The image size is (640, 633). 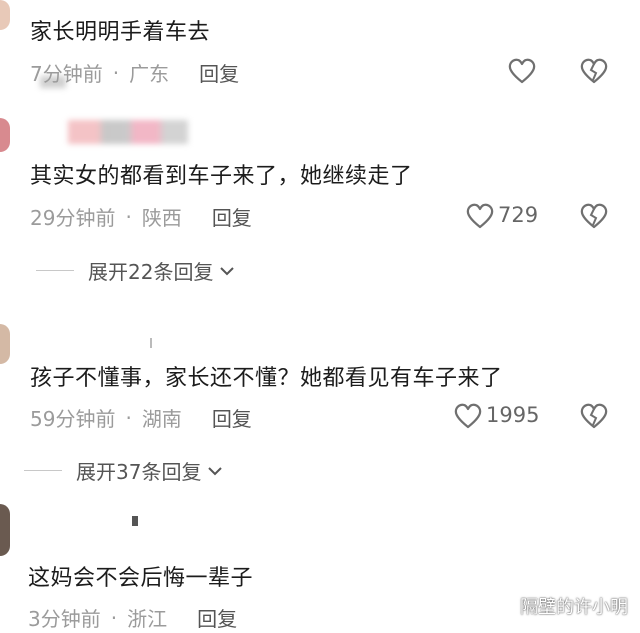 What do you see at coordinates (120, 32) in the screenshot?
I see `comment-text: 家长明明手着车去` at bounding box center [120, 32].